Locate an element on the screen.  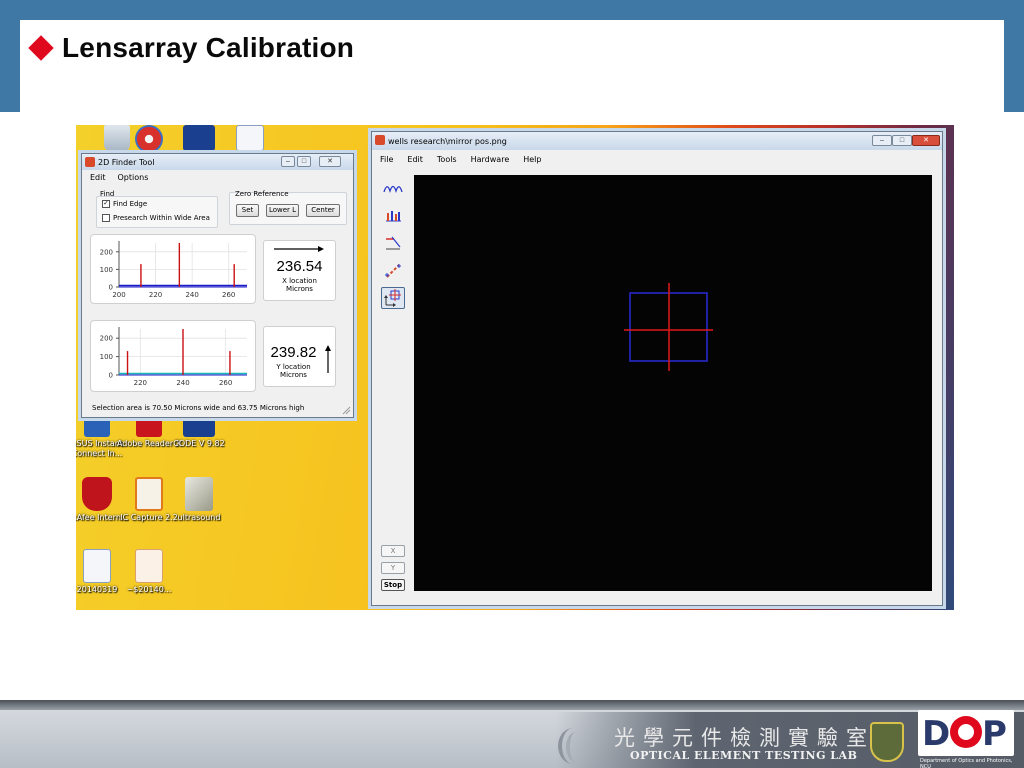
zero-reference-label: Zero Reference is located at coordinates (262, 194).